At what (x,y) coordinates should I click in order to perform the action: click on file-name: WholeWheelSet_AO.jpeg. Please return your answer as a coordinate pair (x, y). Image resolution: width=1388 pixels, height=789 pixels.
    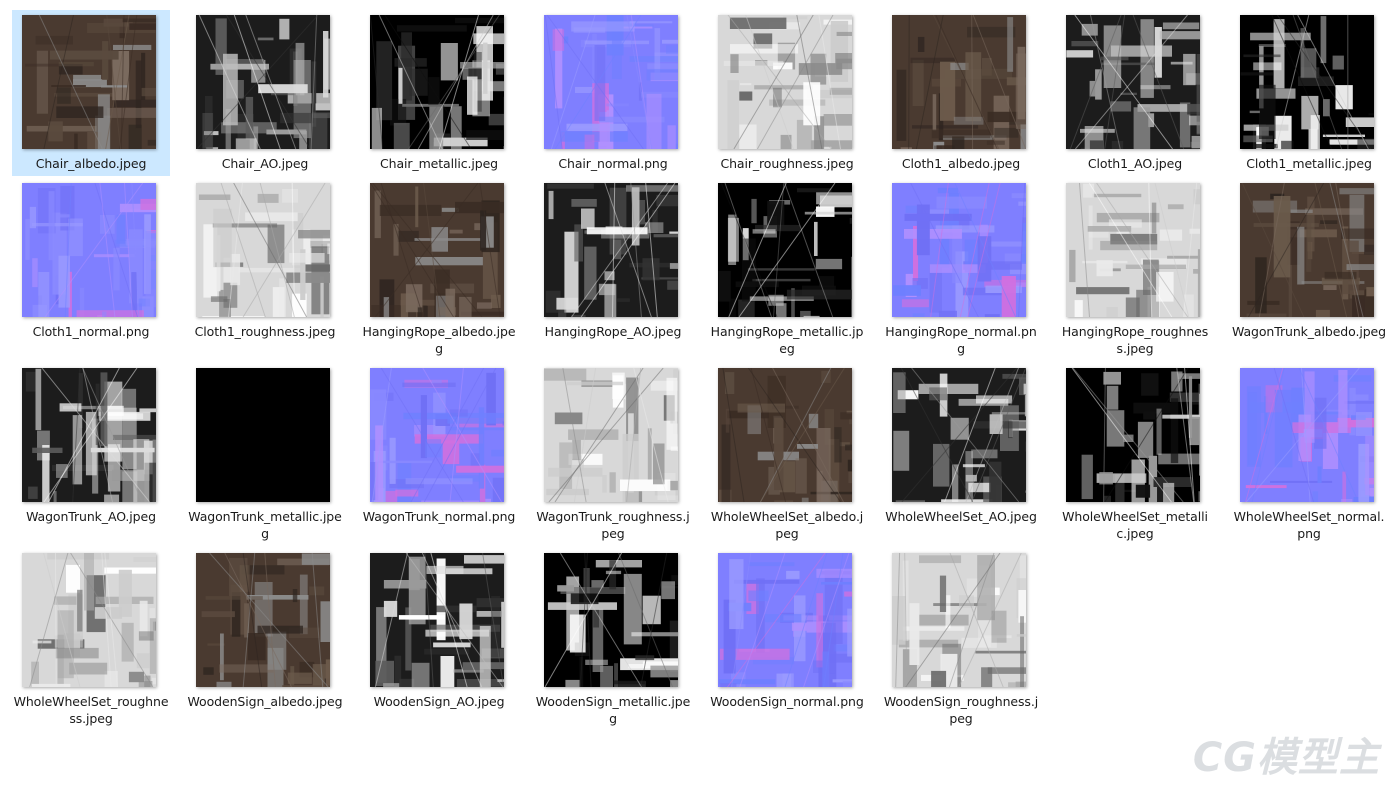
    Looking at the image, I should click on (961, 516).